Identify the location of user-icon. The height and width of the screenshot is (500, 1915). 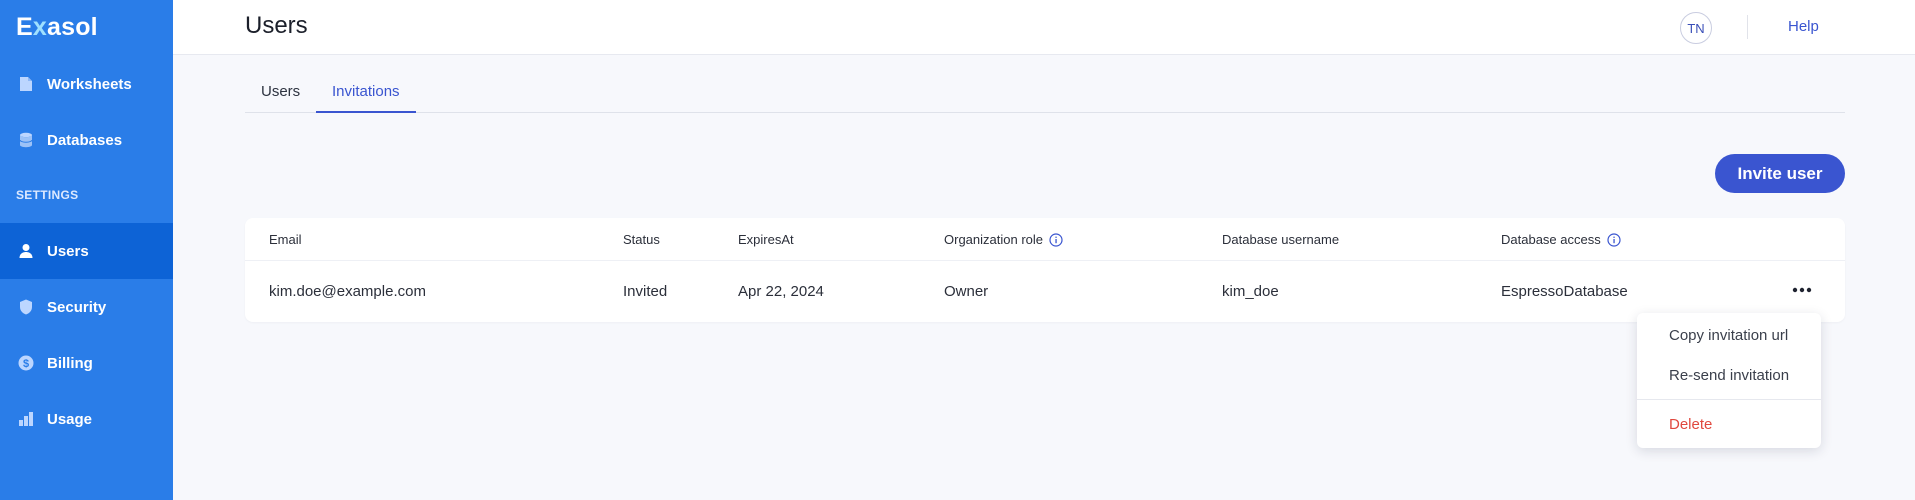
(26, 251).